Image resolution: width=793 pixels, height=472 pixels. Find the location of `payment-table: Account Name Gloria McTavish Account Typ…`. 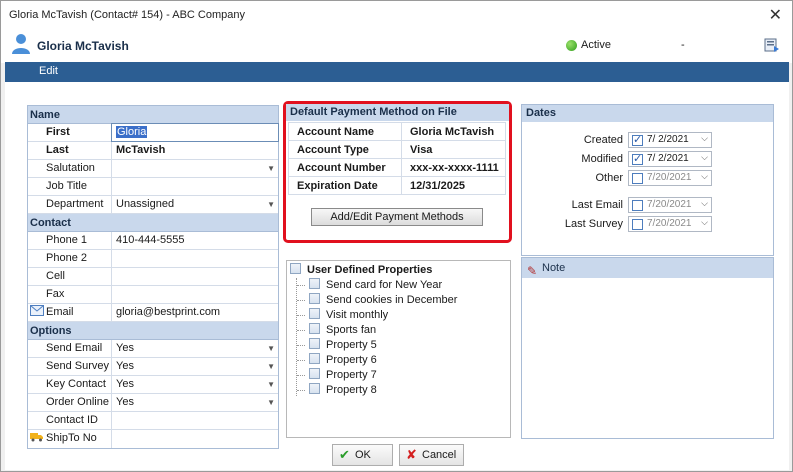

payment-table: Account Name Gloria McTavish Account Typ… is located at coordinates (397, 158).